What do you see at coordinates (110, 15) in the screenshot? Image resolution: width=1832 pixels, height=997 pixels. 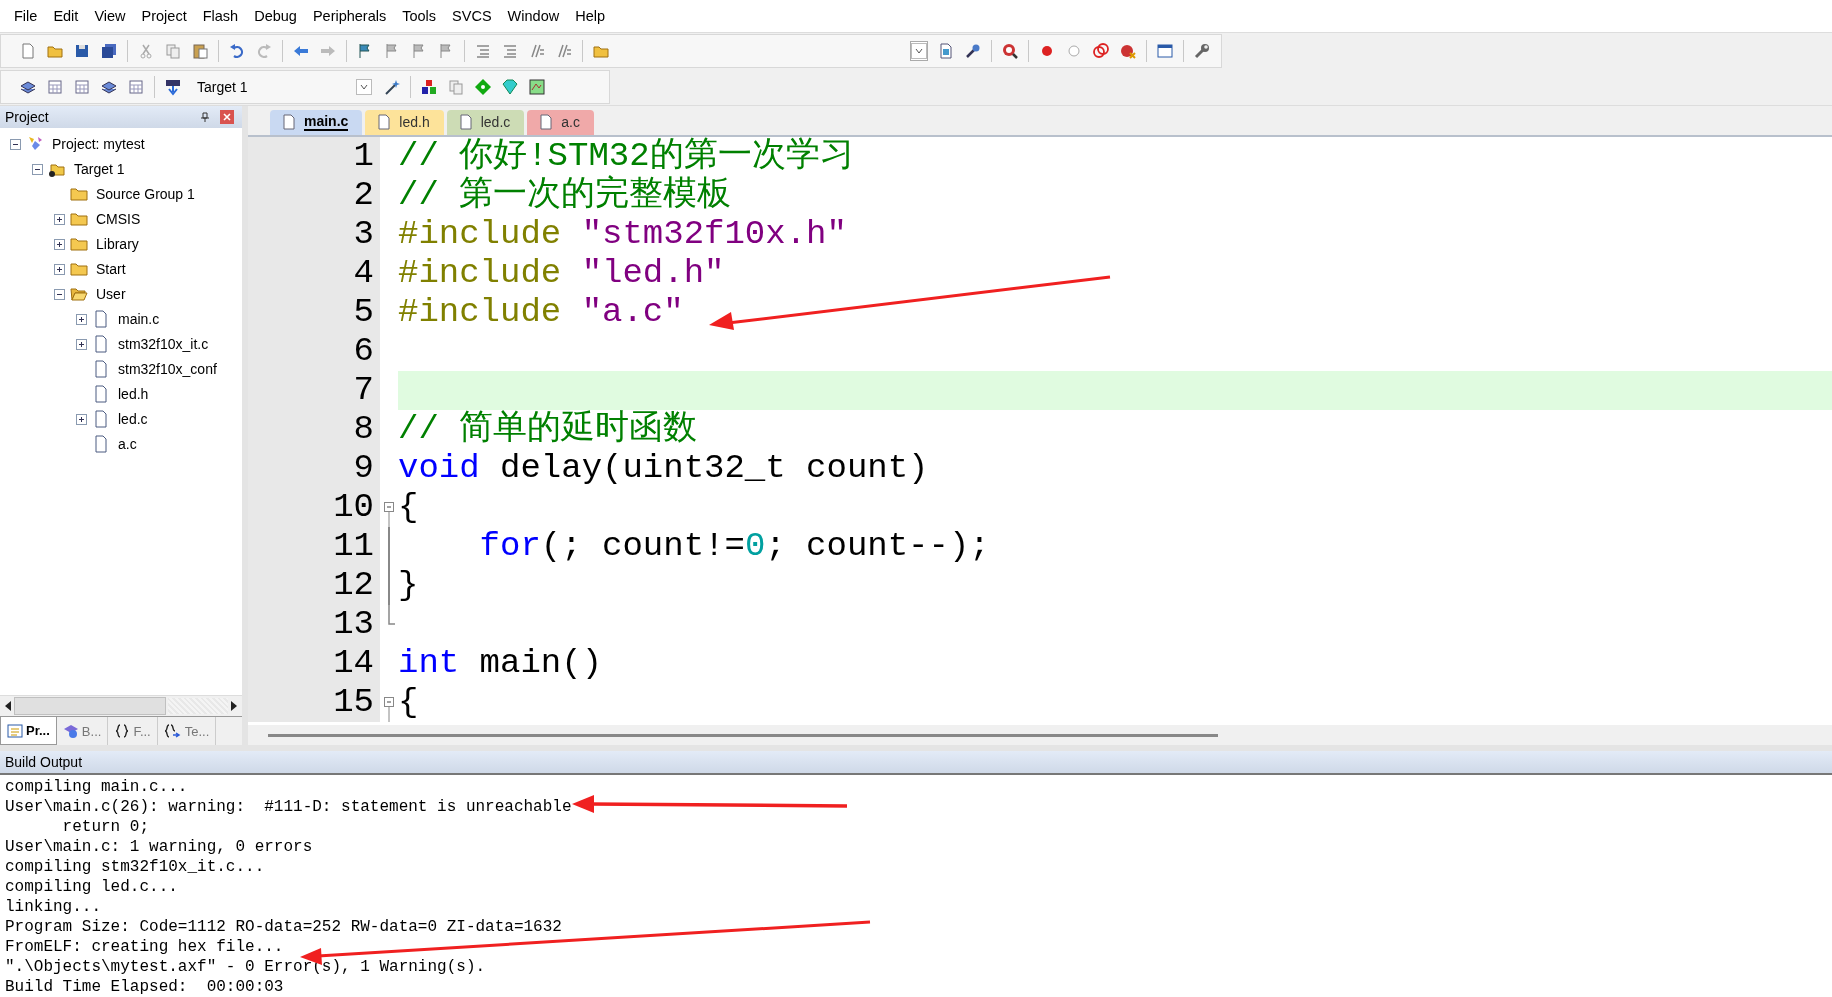 I see `menu-item: View` at bounding box center [110, 15].